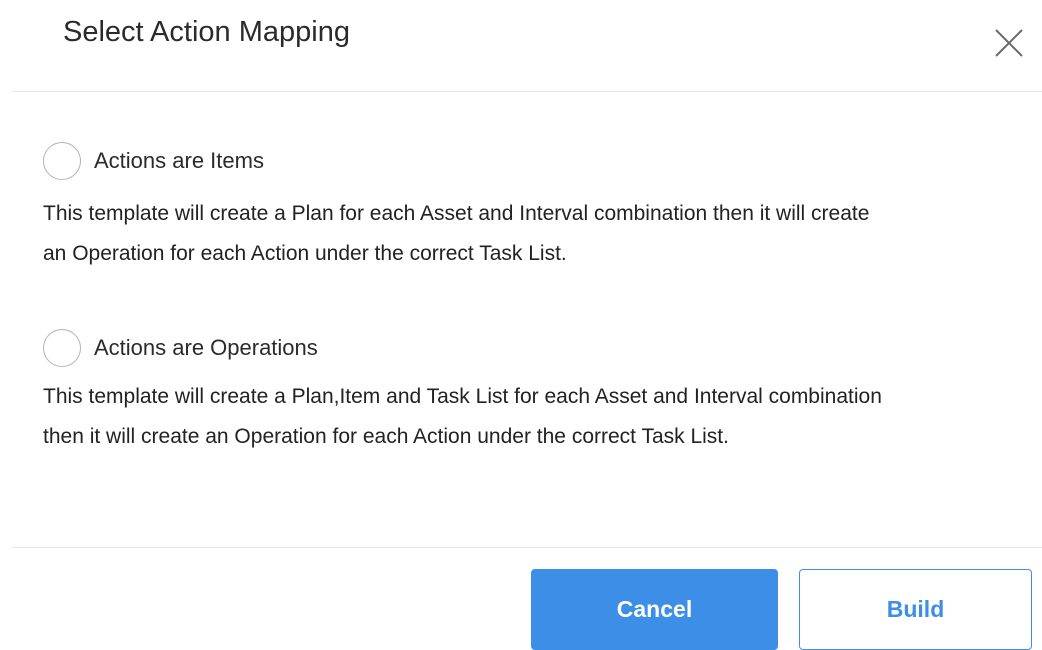 The width and height of the screenshot is (1042, 650). What do you see at coordinates (206, 347) in the screenshot?
I see `option-label: Actions are Operations` at bounding box center [206, 347].